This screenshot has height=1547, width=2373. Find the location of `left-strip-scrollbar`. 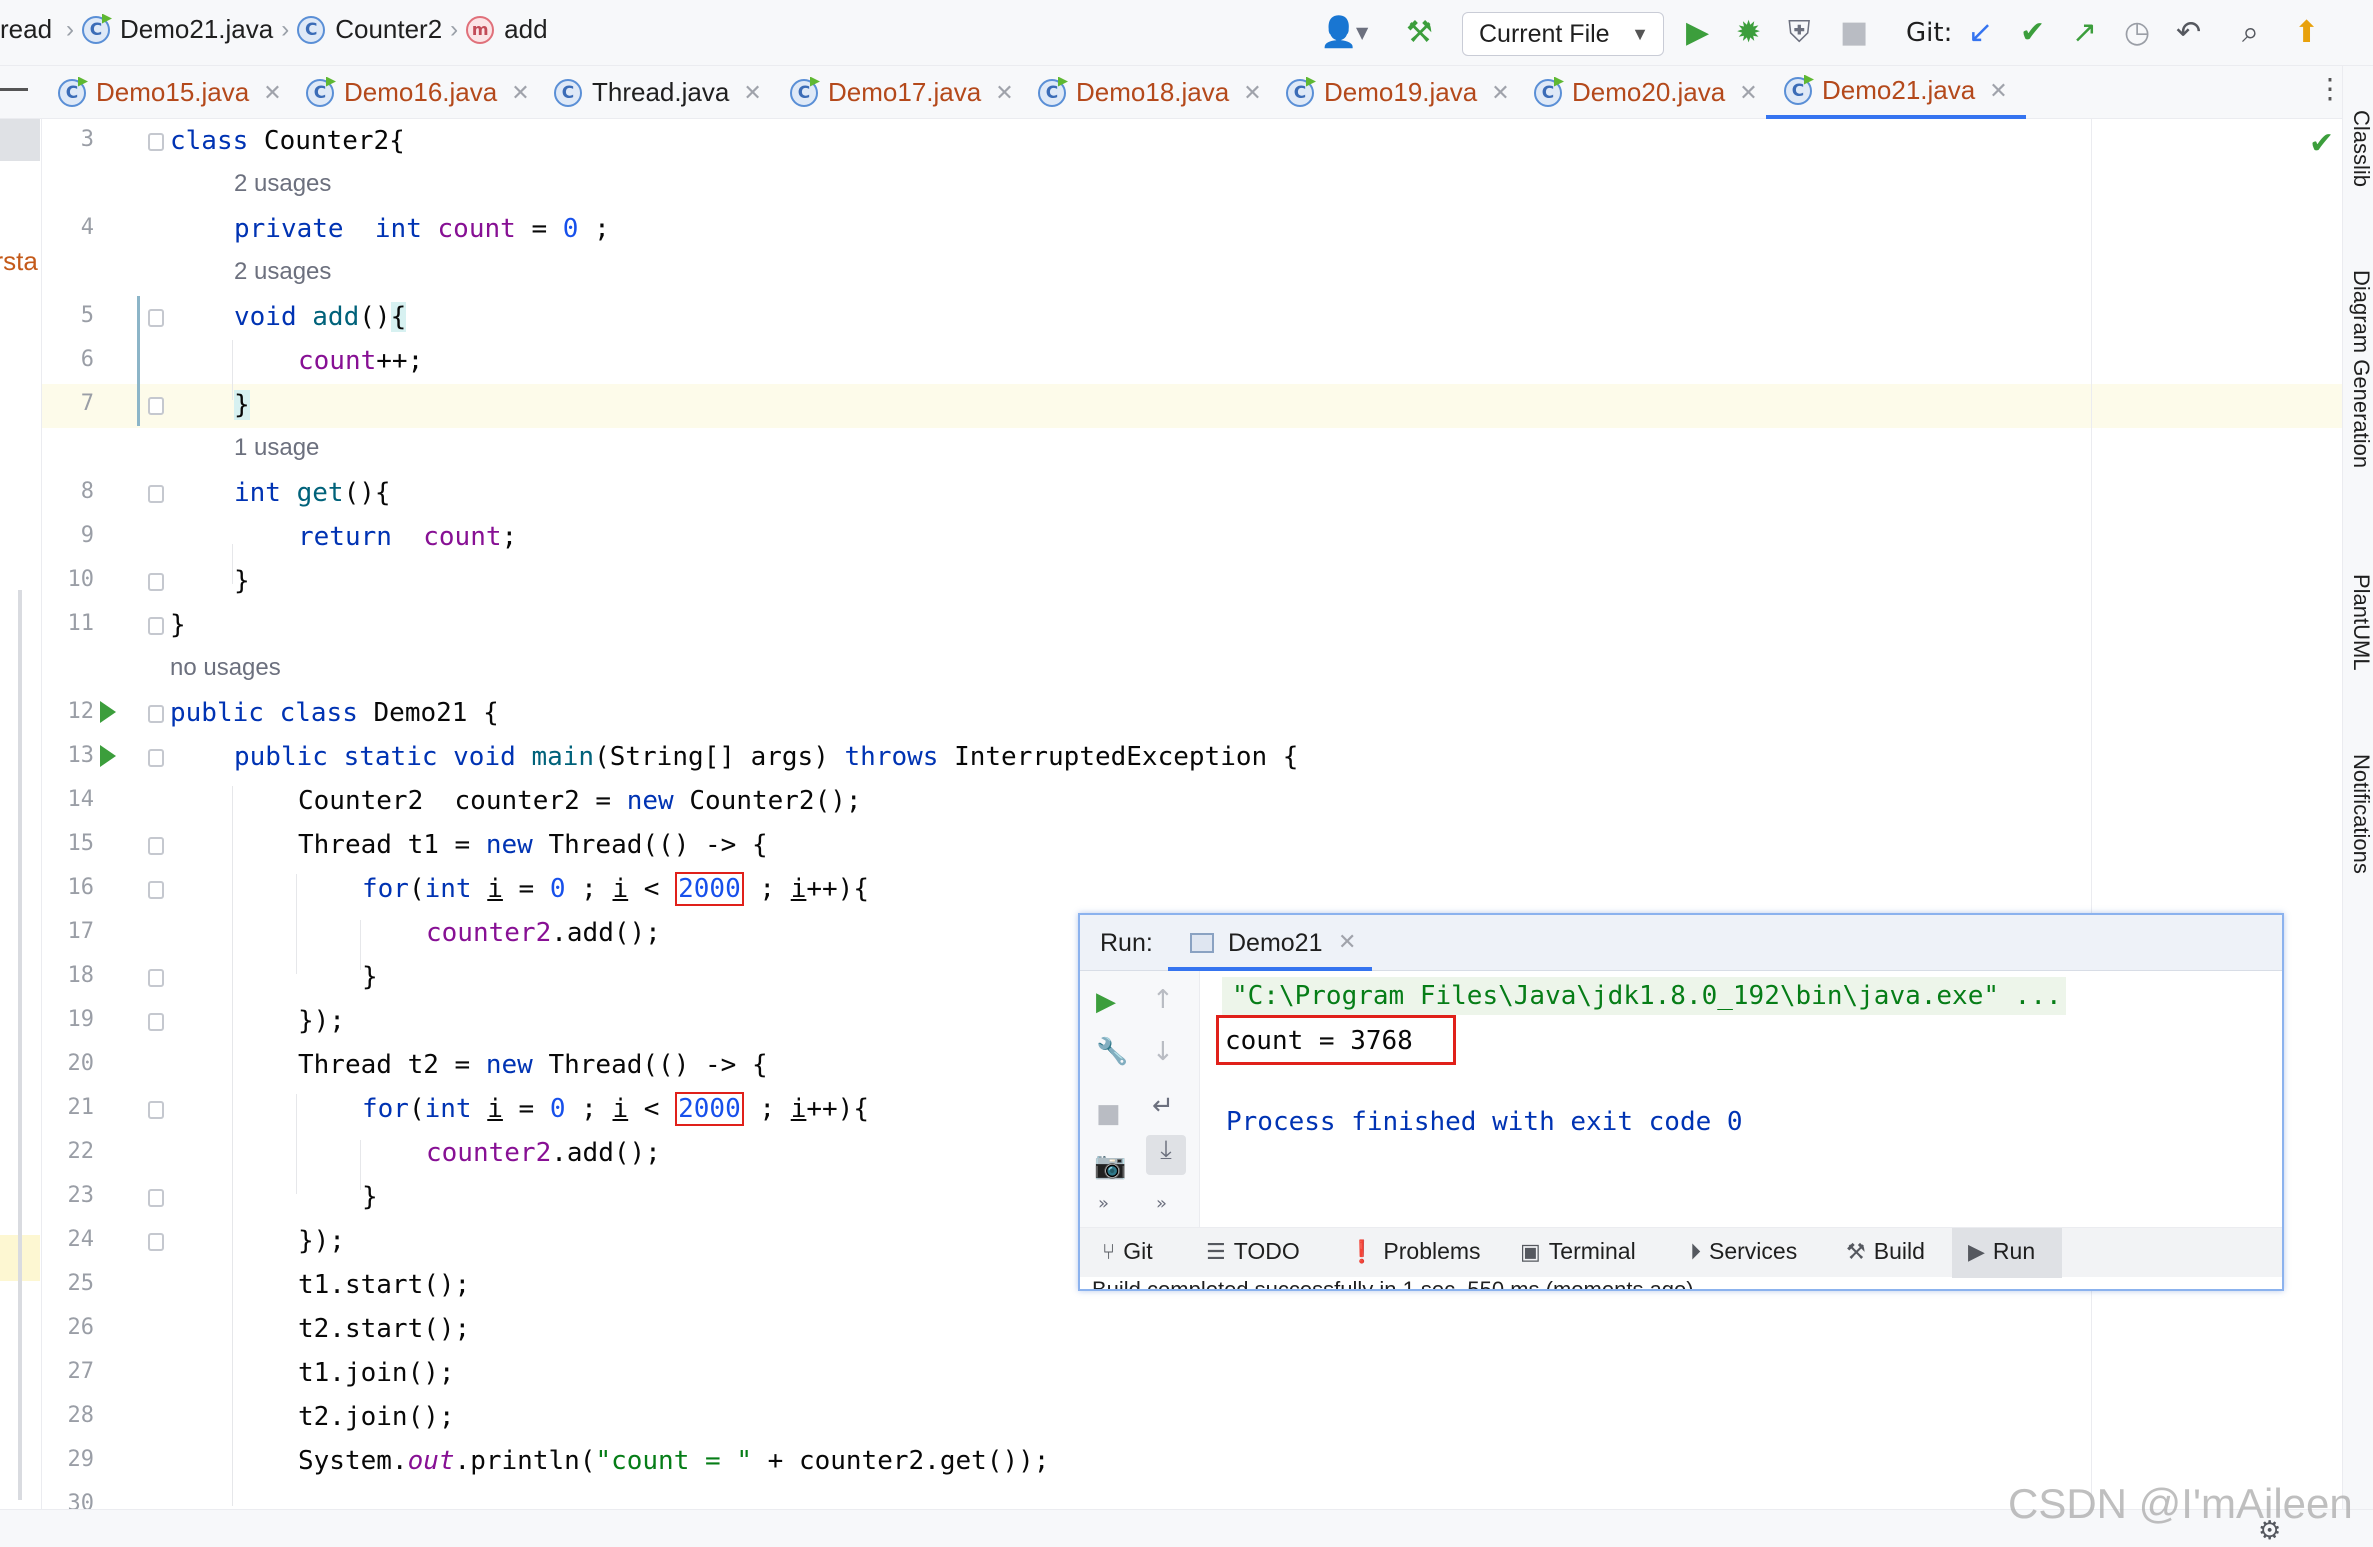

left-strip-scrollbar is located at coordinates (20, 1045).